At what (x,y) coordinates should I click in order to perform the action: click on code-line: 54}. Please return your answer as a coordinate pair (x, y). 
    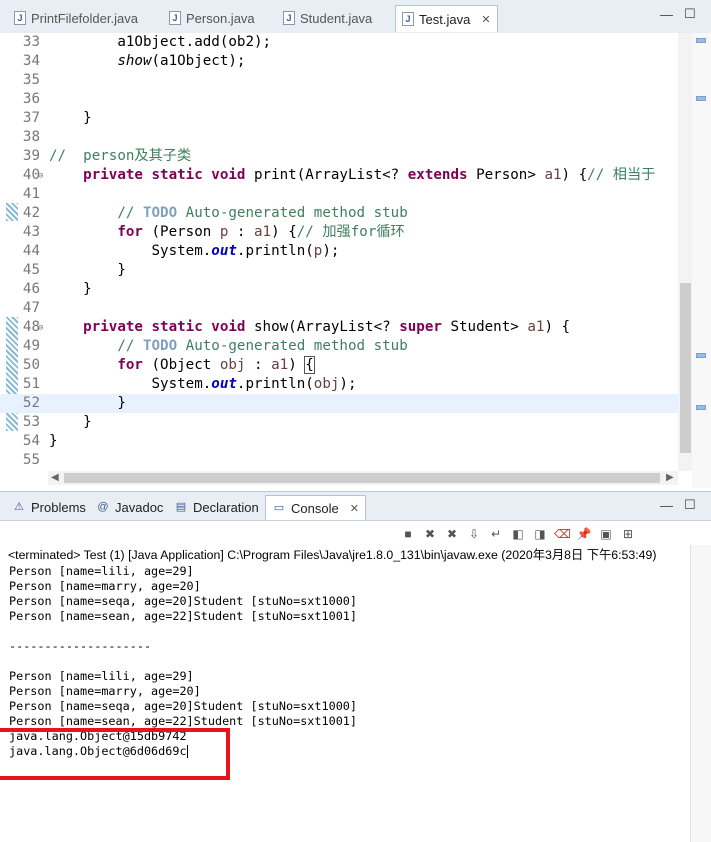
    Looking at the image, I should click on (339, 441).